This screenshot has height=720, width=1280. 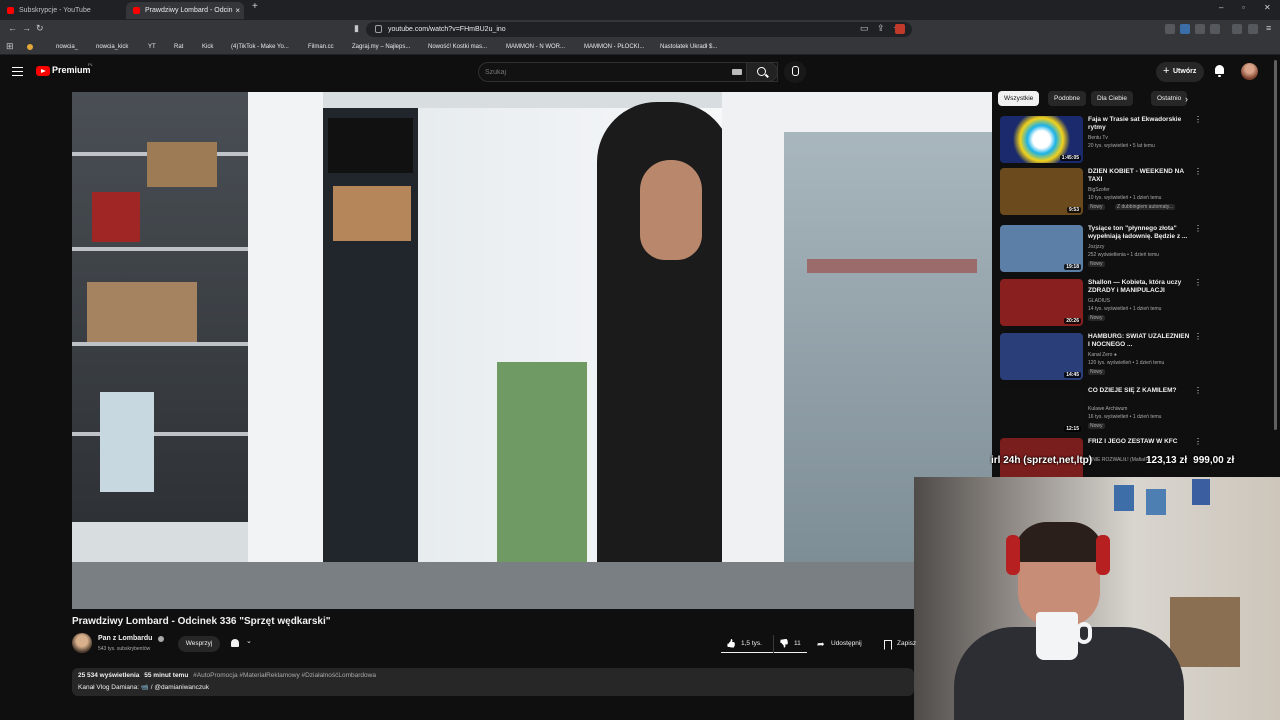 I want to click on close-window-button: ✕, so click(x=1267, y=7).